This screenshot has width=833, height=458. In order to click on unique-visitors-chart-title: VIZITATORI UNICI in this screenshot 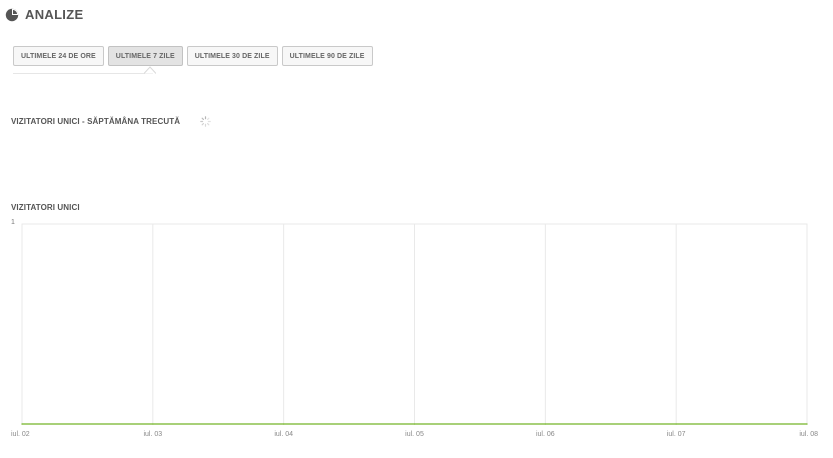, I will do `click(45, 207)`.